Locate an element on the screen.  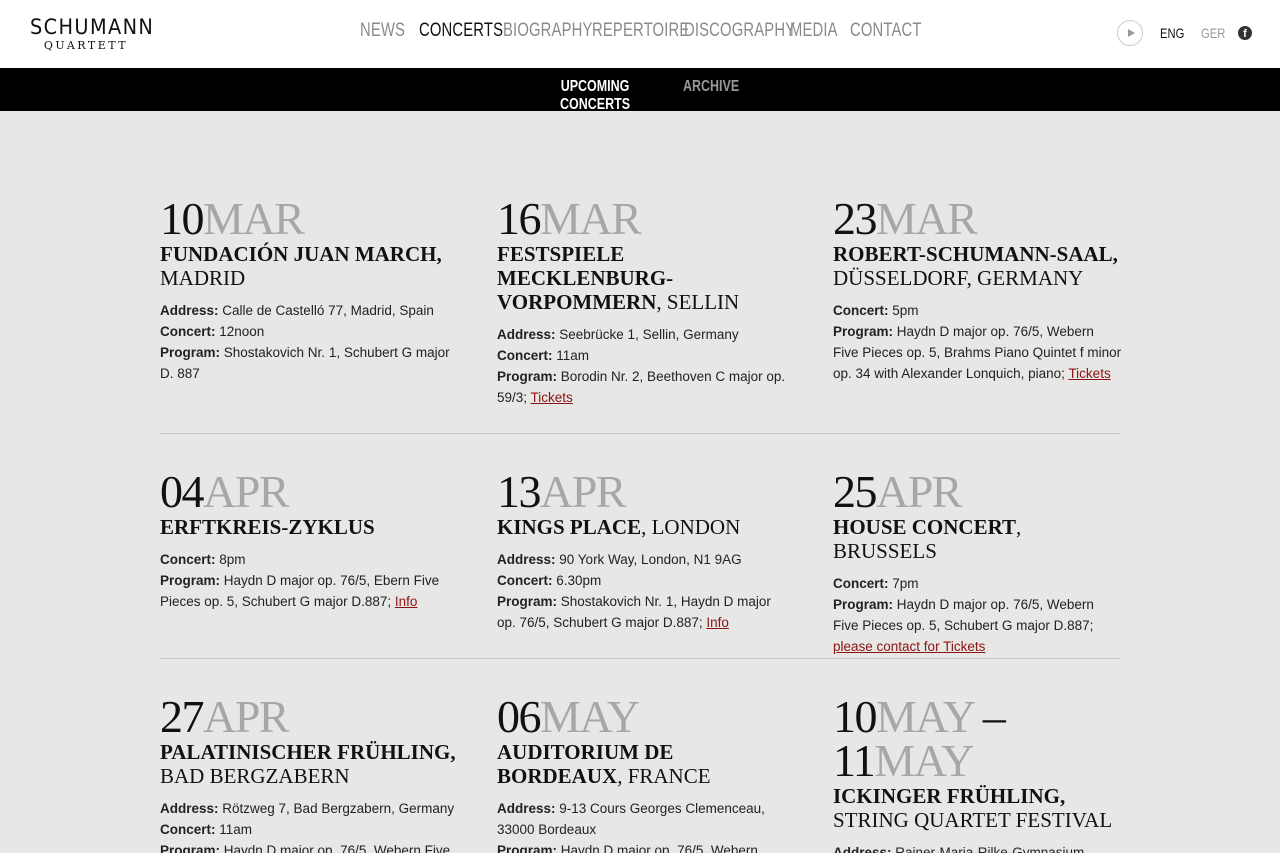
concert-venue: AUDITORIUM DE BORDEAUX, FRANCE is located at coordinates (604, 764).